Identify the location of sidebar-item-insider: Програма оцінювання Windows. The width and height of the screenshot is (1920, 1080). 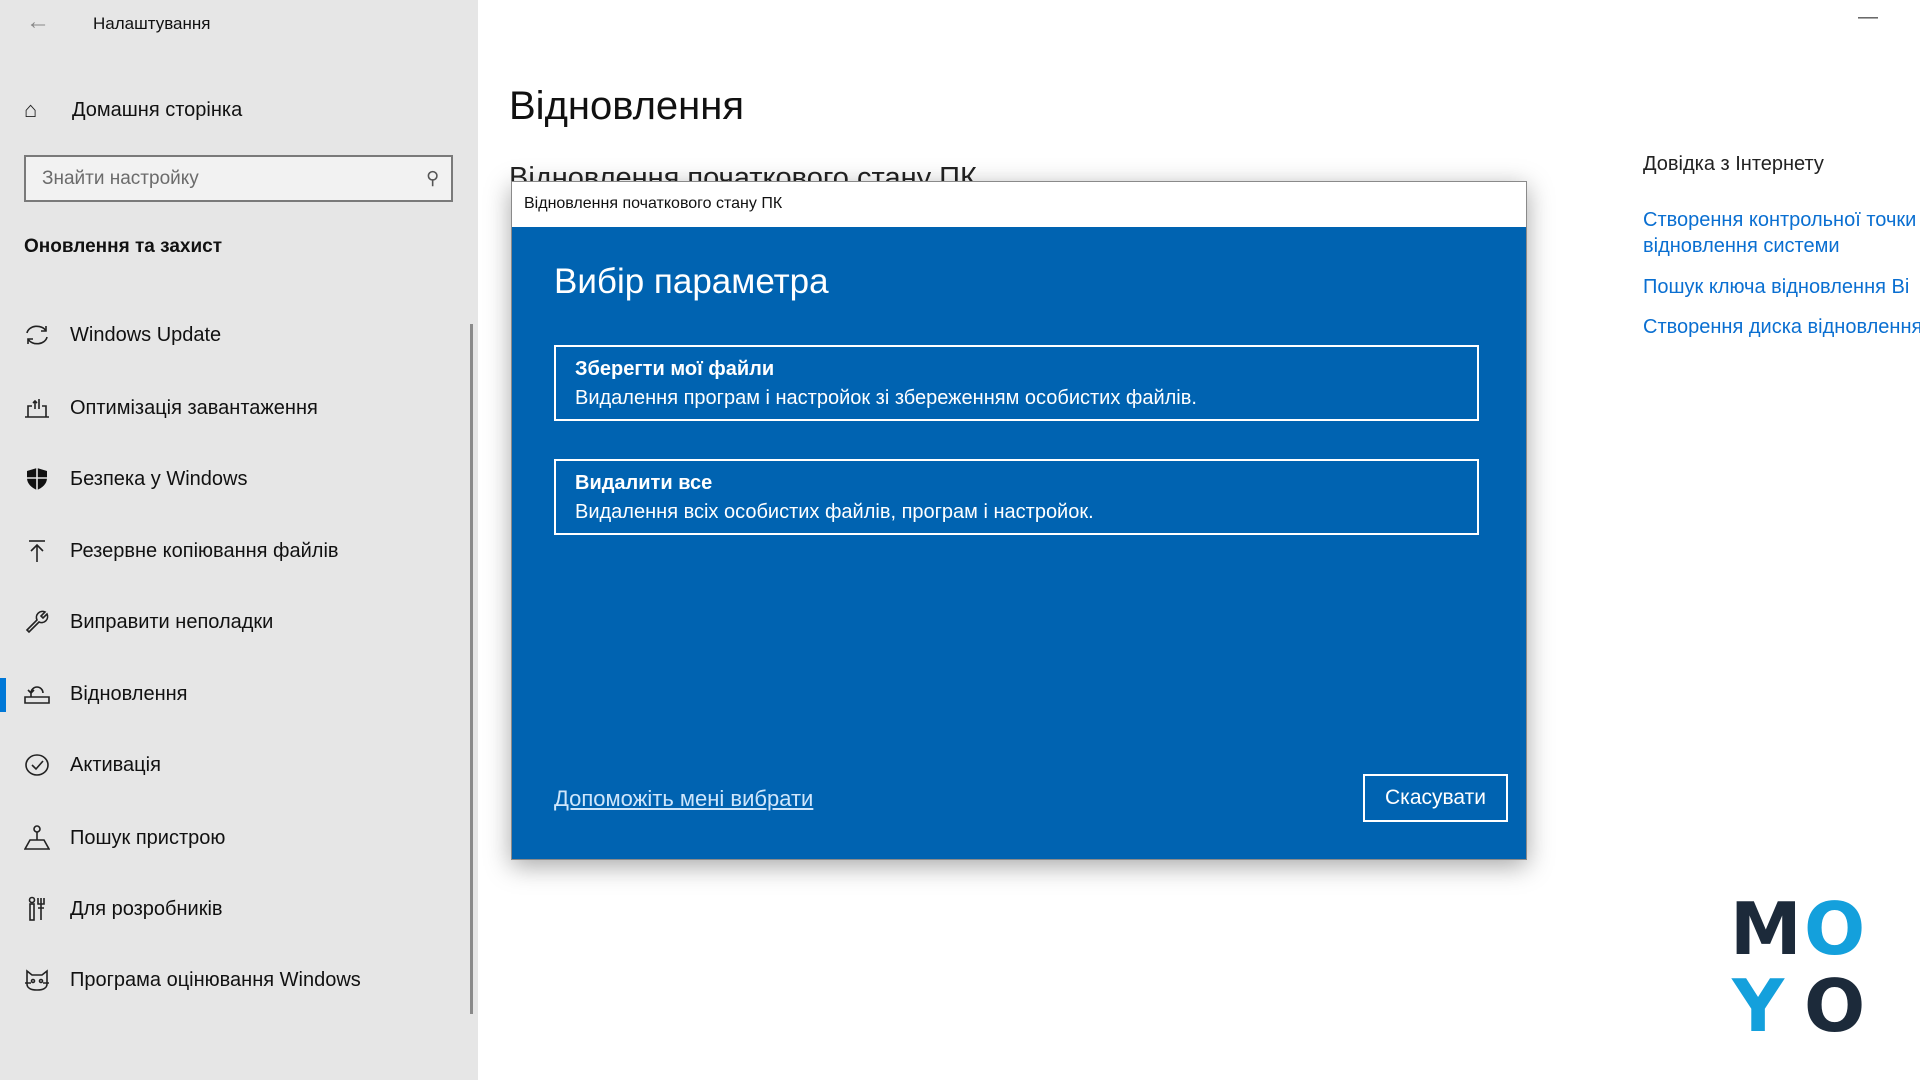
(235, 980).